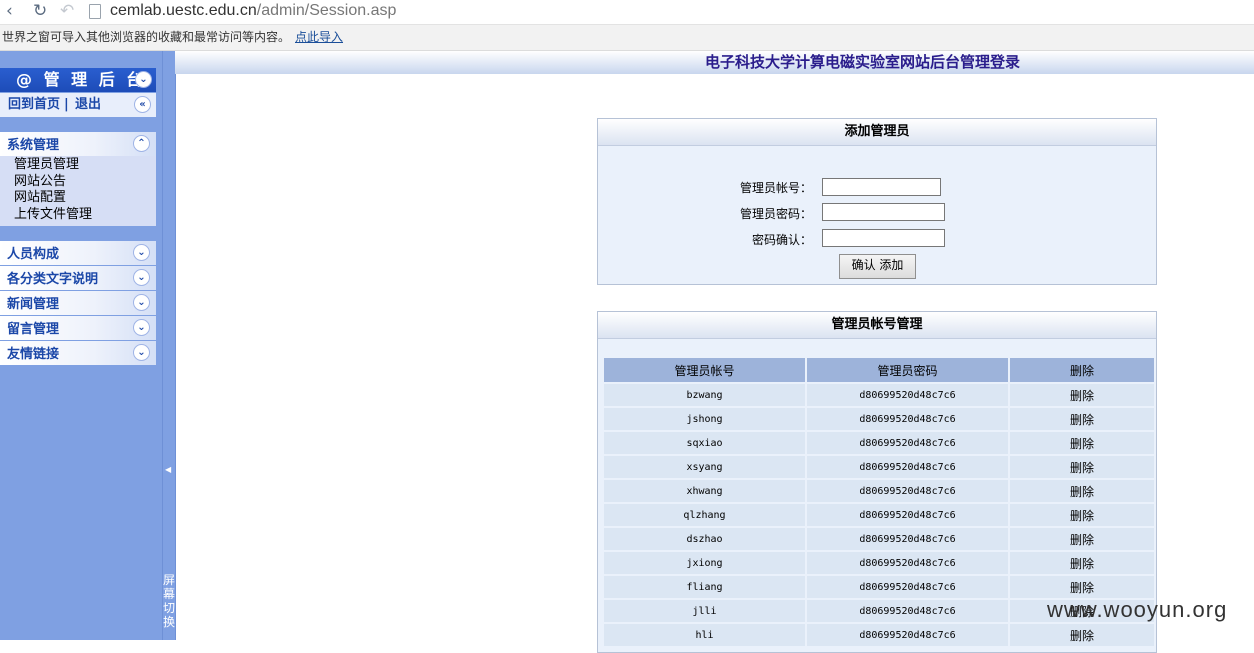 This screenshot has width=1254, height=653. What do you see at coordinates (40, 11) in the screenshot?
I see `refresh-icon: ↻` at bounding box center [40, 11].